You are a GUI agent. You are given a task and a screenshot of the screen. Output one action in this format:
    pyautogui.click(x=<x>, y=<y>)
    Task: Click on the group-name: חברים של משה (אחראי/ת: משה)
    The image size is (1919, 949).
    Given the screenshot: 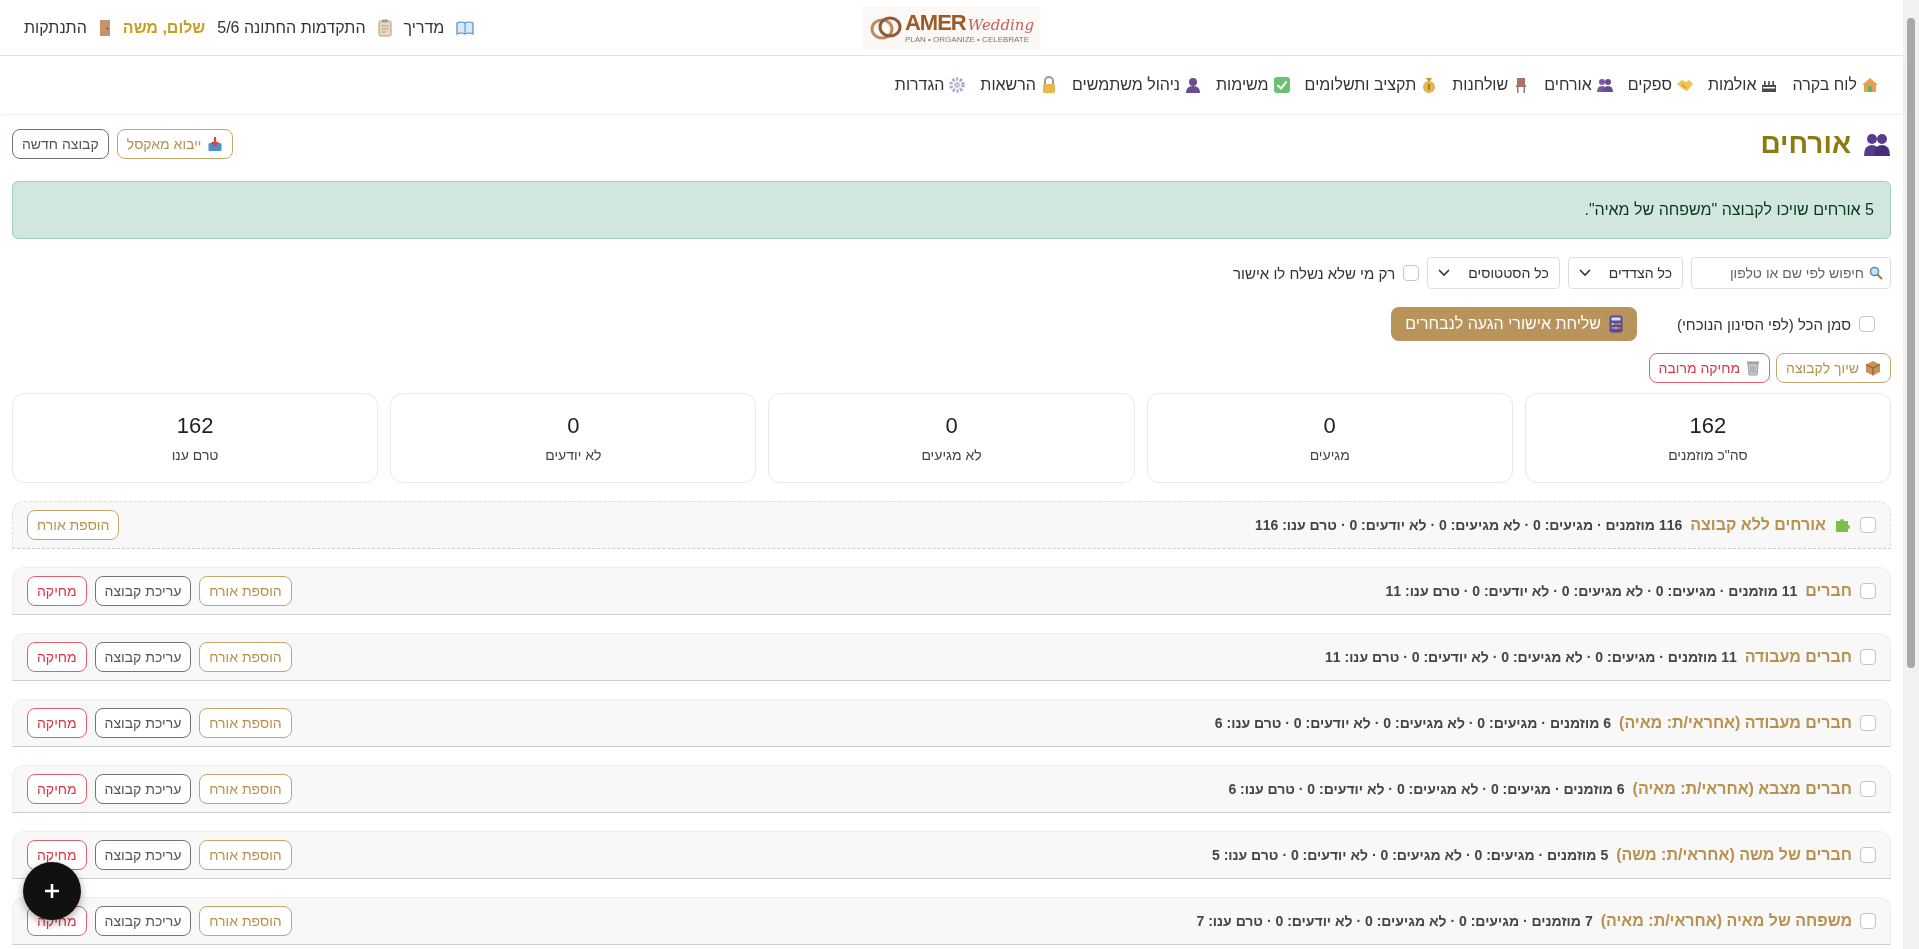 What is the action you would take?
    pyautogui.click(x=1734, y=855)
    